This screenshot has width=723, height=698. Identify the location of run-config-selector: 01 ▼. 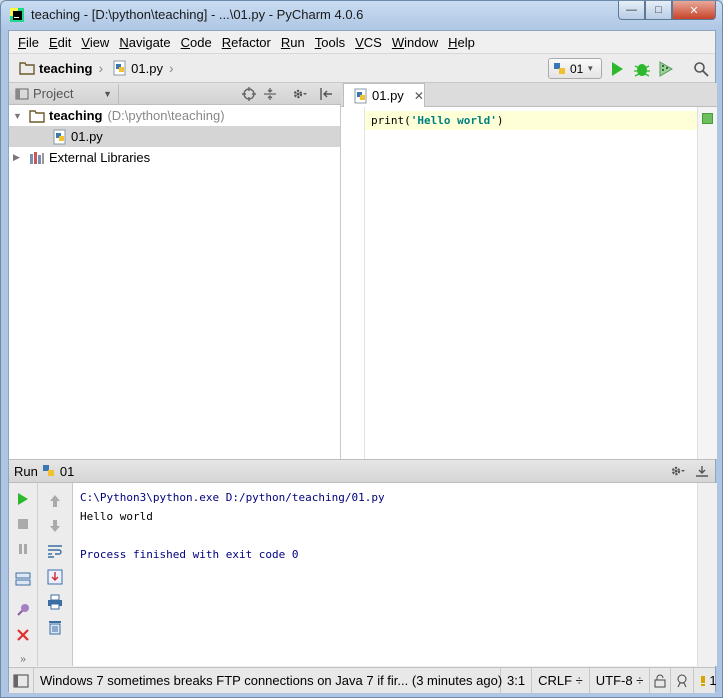
(575, 68).